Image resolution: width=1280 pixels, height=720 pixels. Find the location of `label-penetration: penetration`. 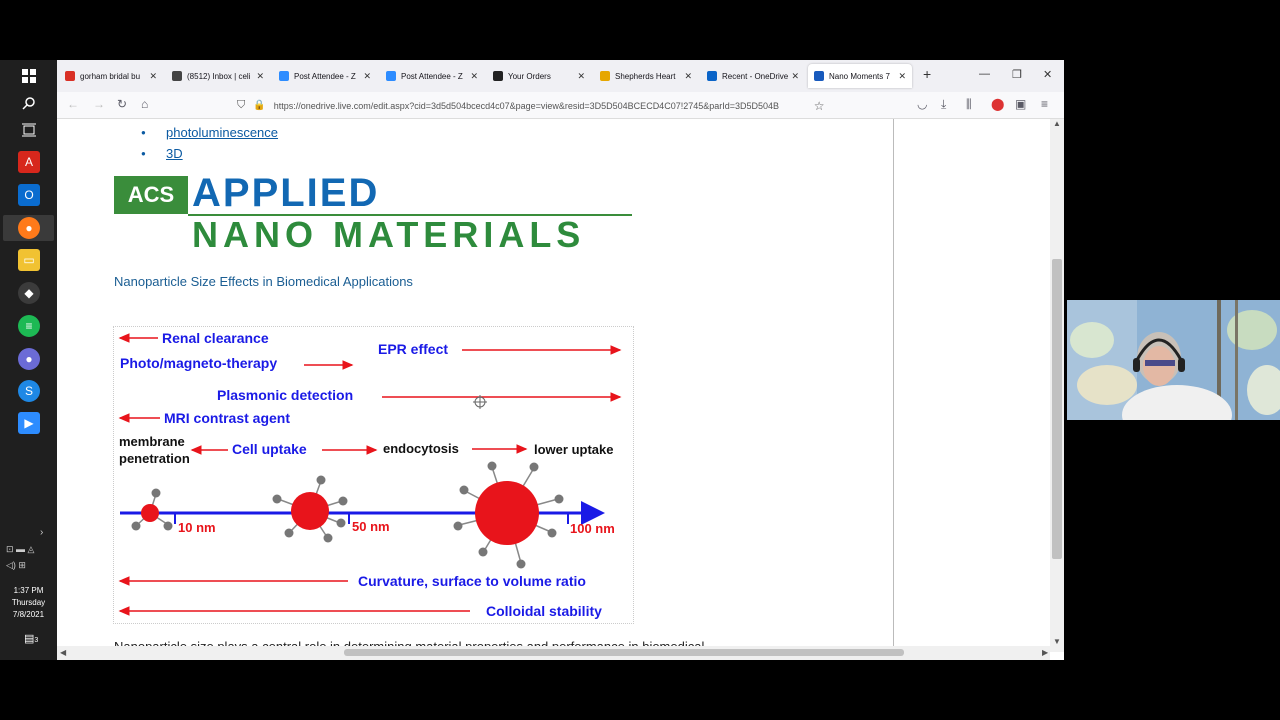

label-penetration: penetration is located at coordinates (154, 458).